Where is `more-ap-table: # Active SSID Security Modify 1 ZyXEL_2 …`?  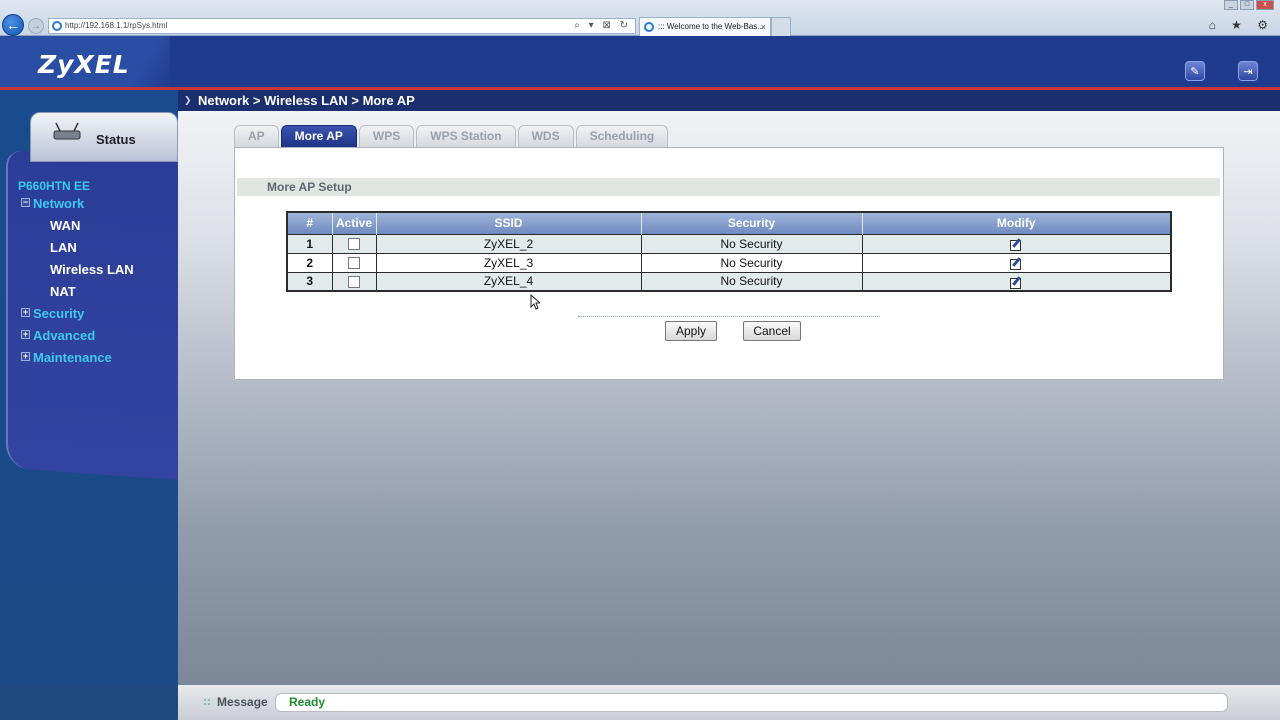
more-ap-table: # Active SSID Security Modify 1 ZyXEL_2 … is located at coordinates (729, 251).